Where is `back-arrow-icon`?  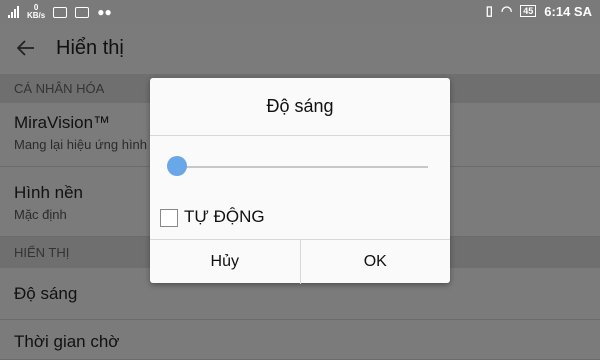 back-arrow-icon is located at coordinates (26, 48).